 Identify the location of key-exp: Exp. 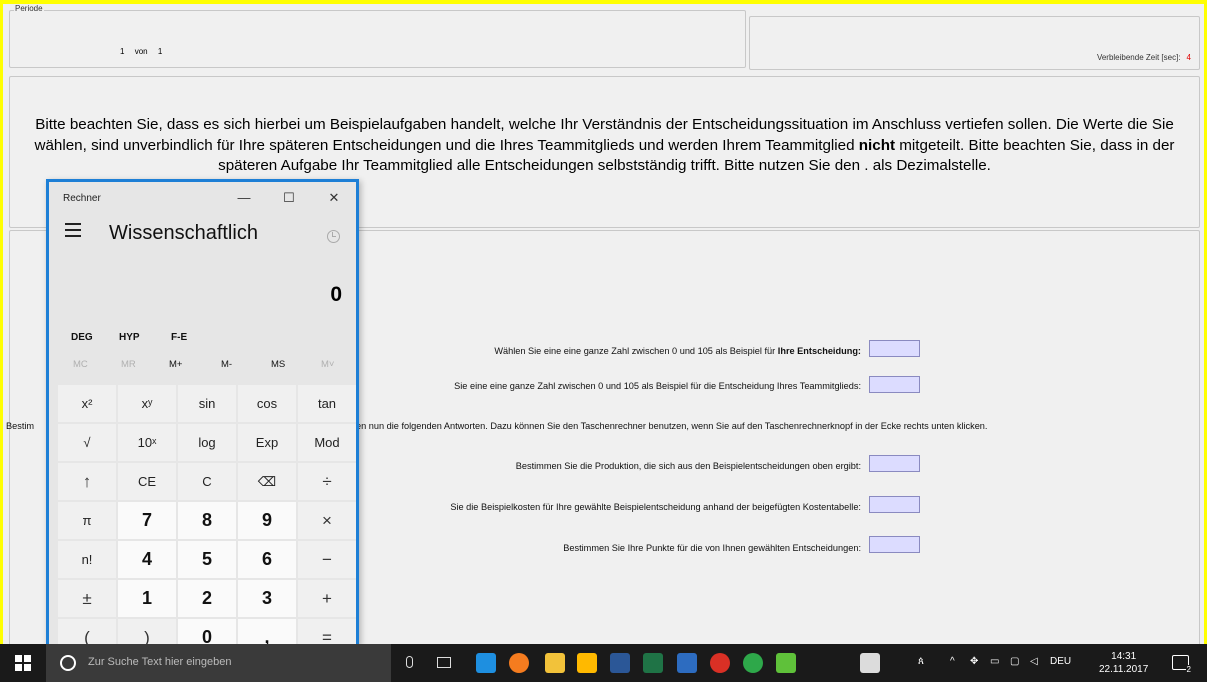
(267, 442).